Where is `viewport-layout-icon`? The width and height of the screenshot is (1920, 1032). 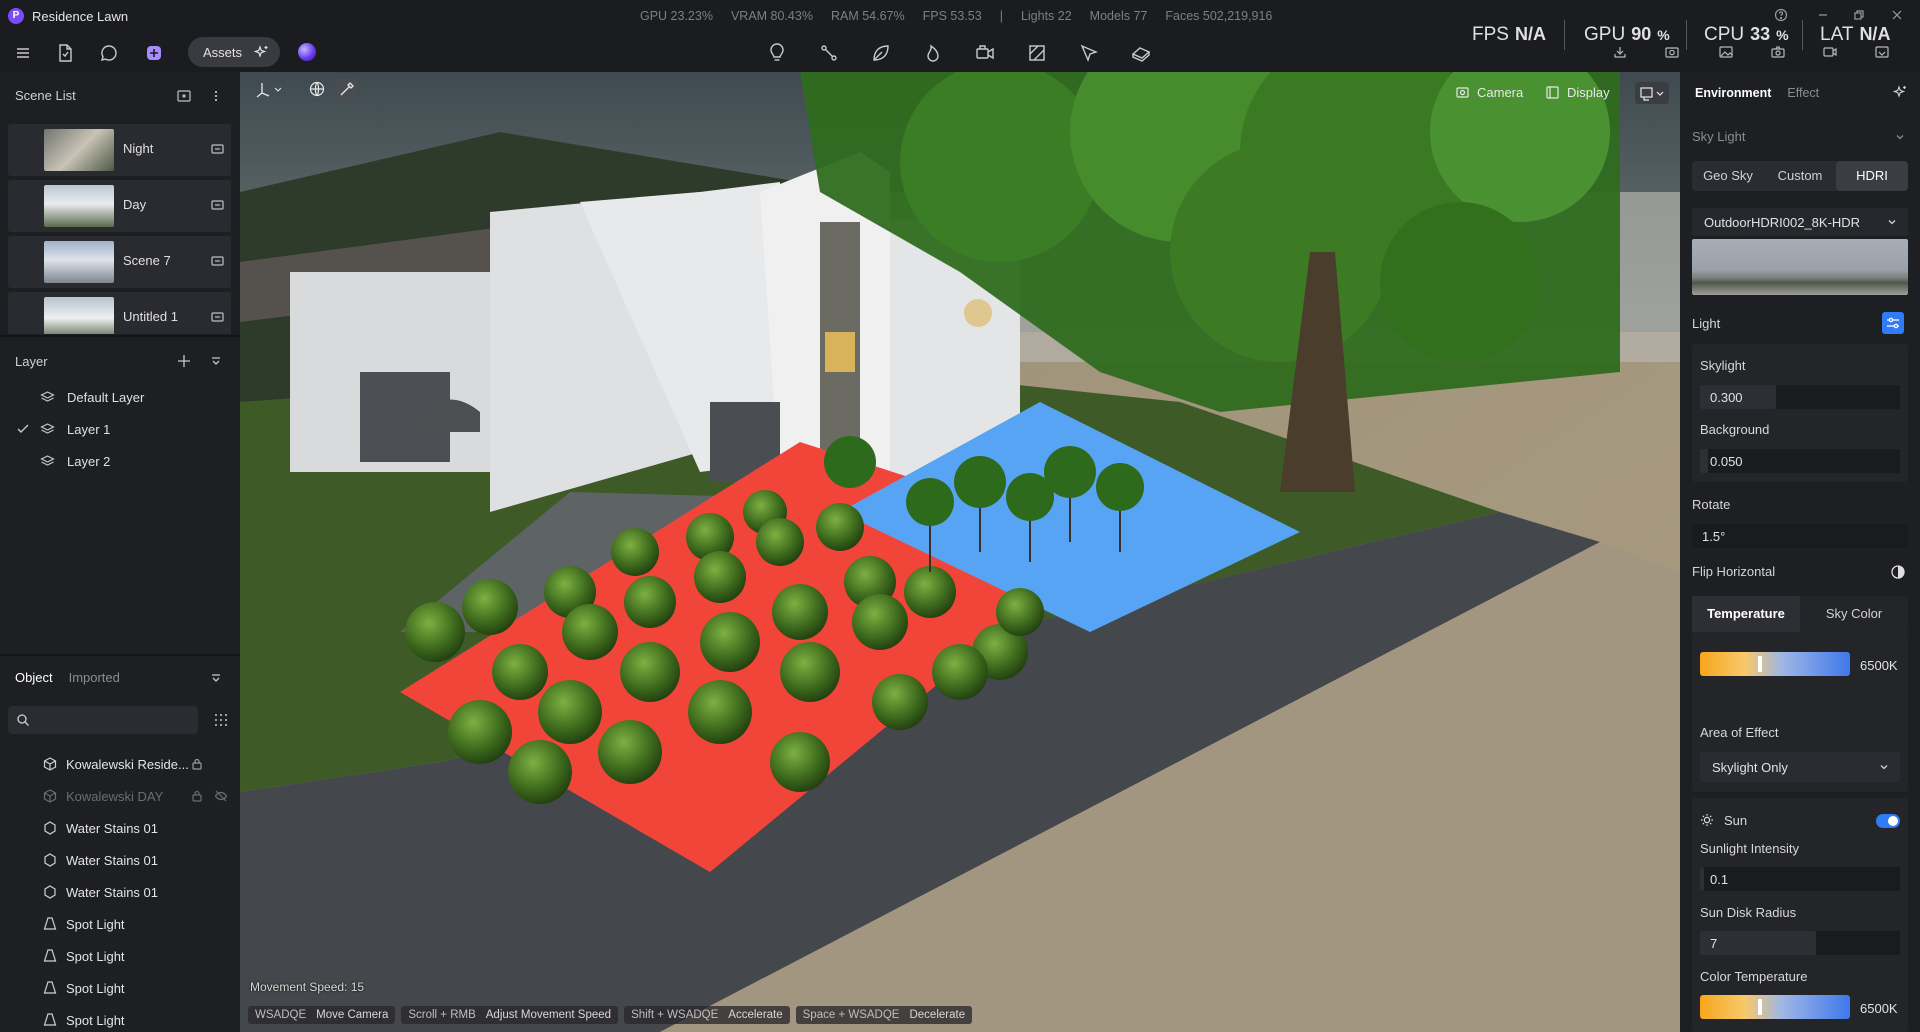 viewport-layout-icon is located at coordinates (1652, 93).